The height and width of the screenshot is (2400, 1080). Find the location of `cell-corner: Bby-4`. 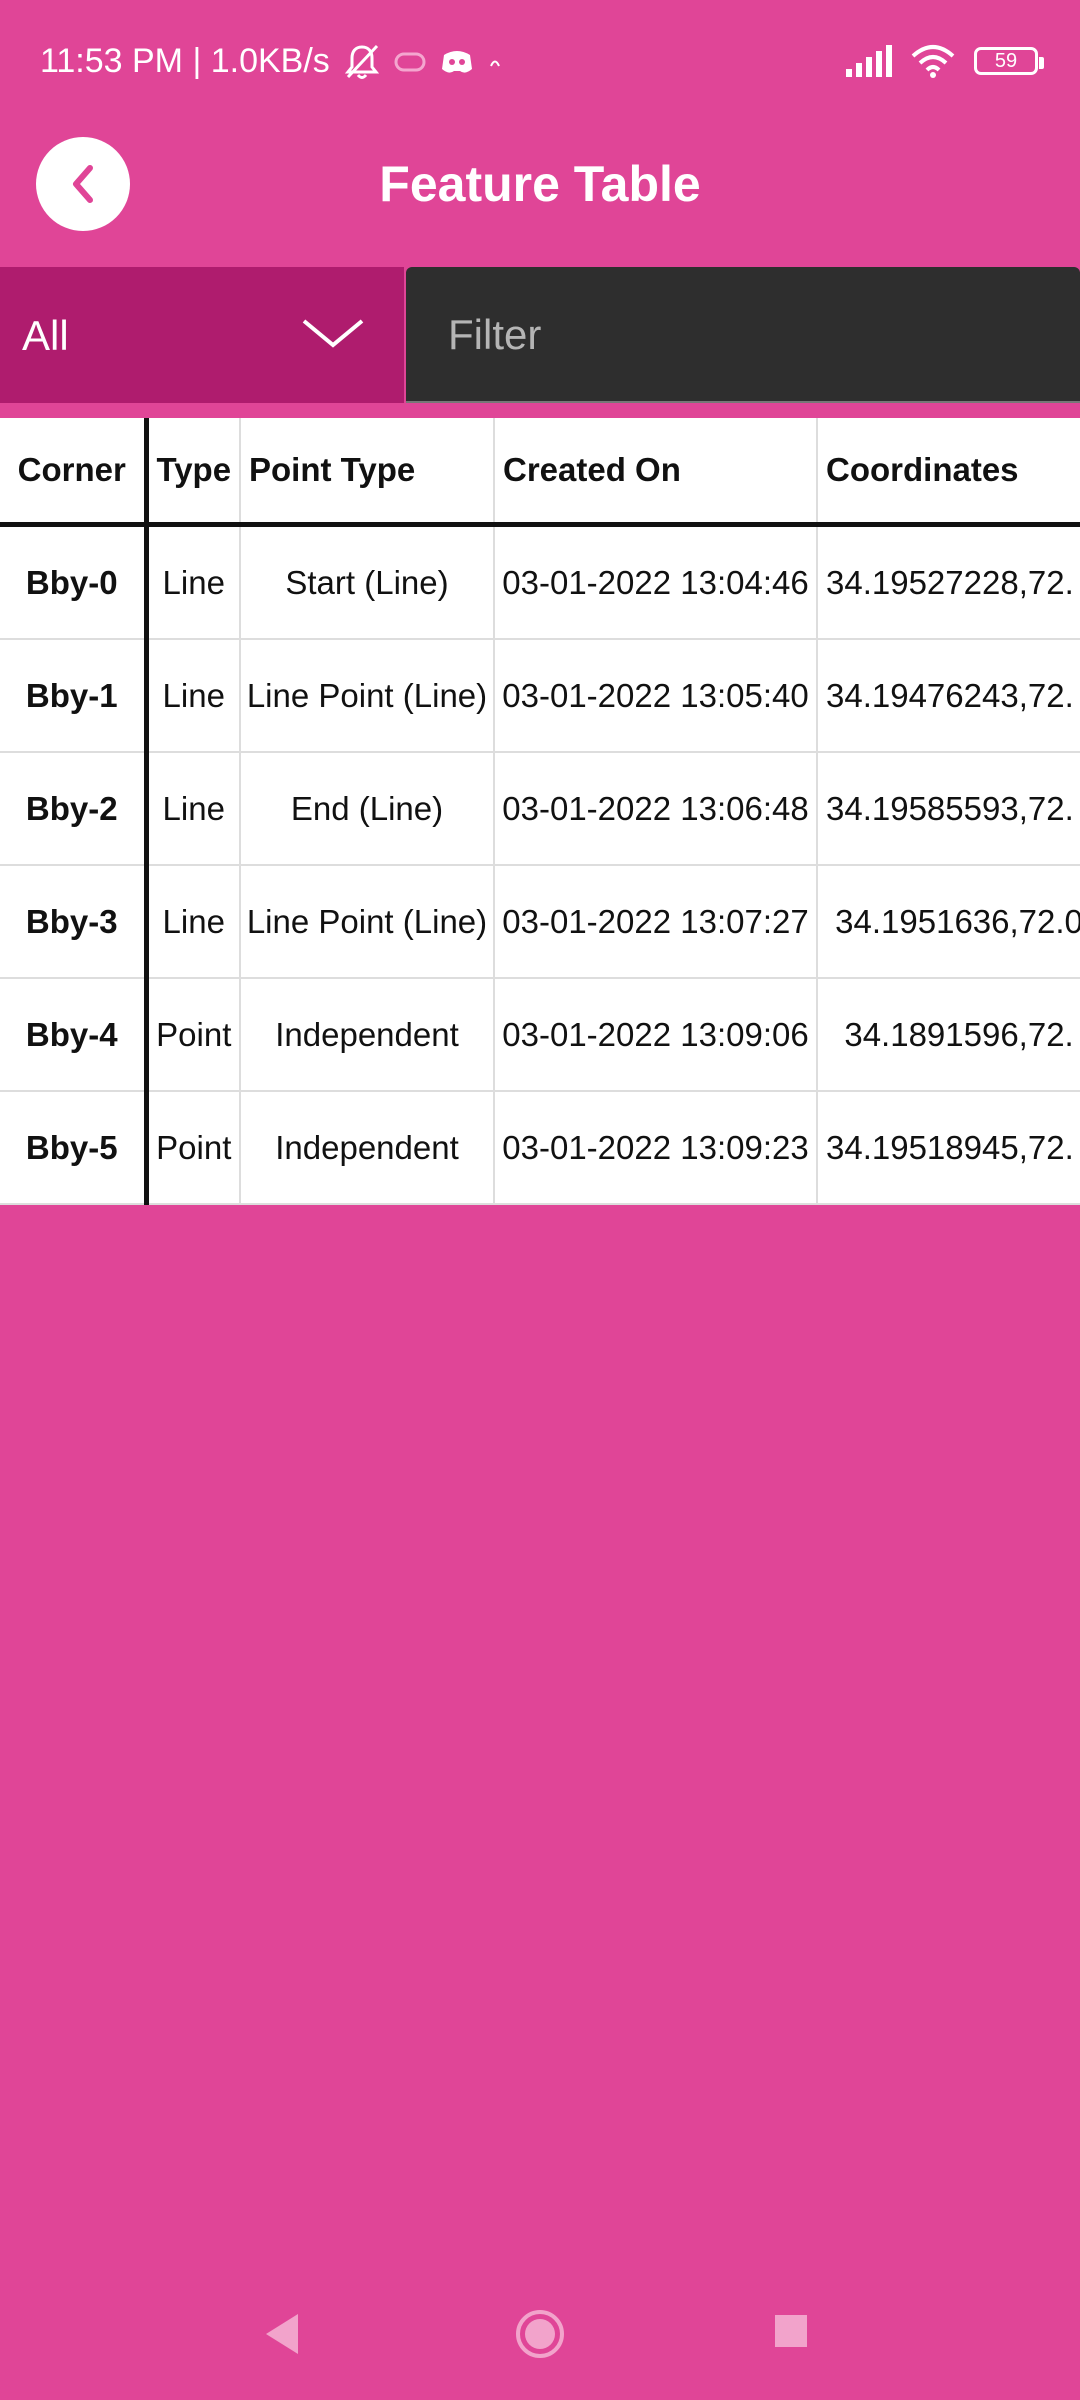

cell-corner: Bby-4 is located at coordinates (74, 1035).